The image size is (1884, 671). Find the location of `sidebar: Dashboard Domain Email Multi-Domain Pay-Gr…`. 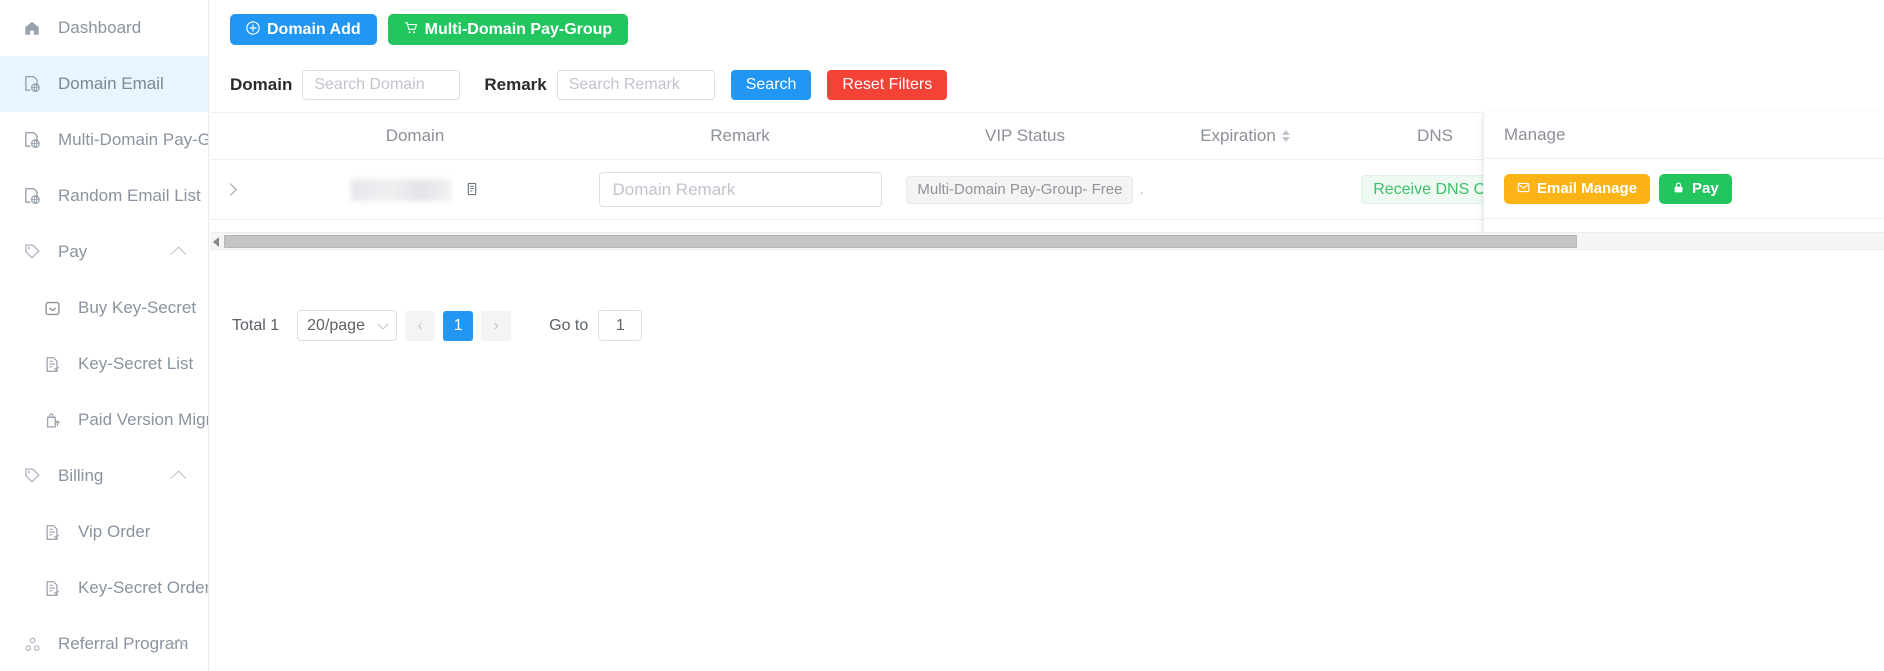

sidebar: Dashboard Domain Email Multi-Domain Pay-Gr… is located at coordinates (104, 335).